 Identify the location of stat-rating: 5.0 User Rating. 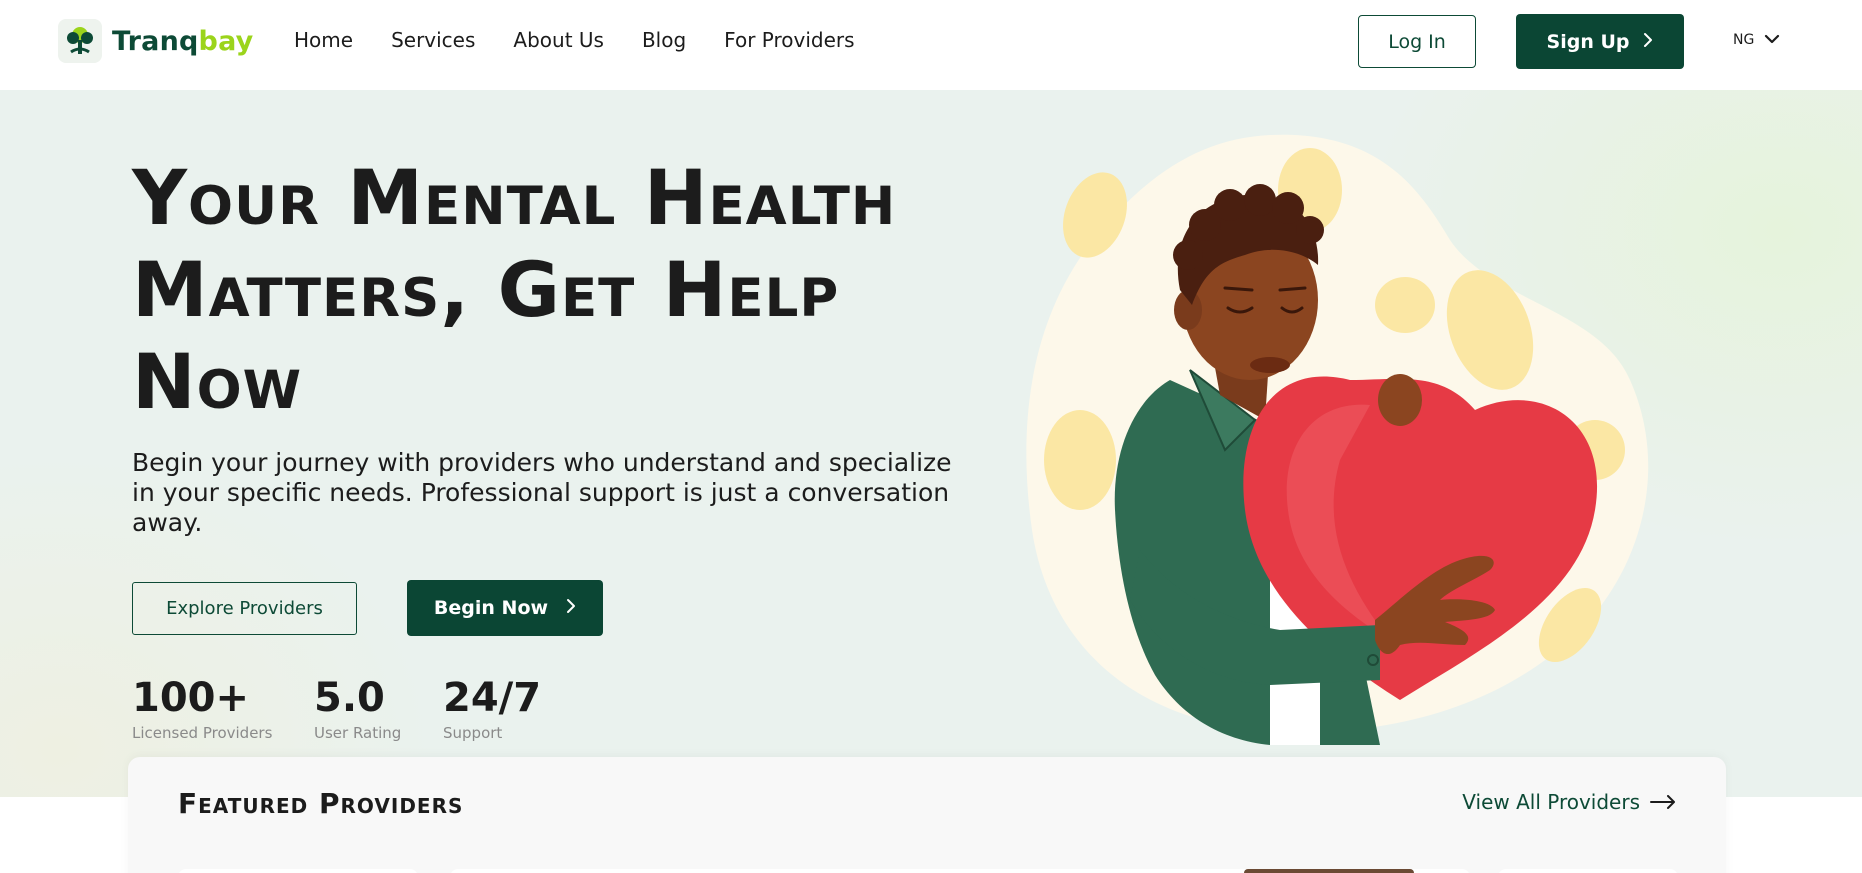
(378, 709).